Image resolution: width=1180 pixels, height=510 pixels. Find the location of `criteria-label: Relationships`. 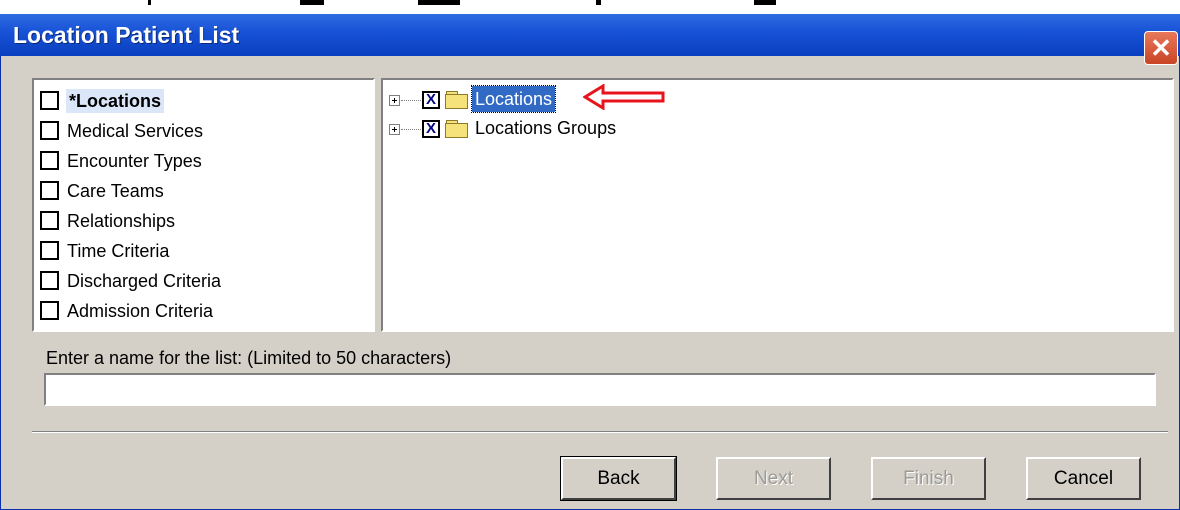

criteria-label: Relationships is located at coordinates (121, 221).